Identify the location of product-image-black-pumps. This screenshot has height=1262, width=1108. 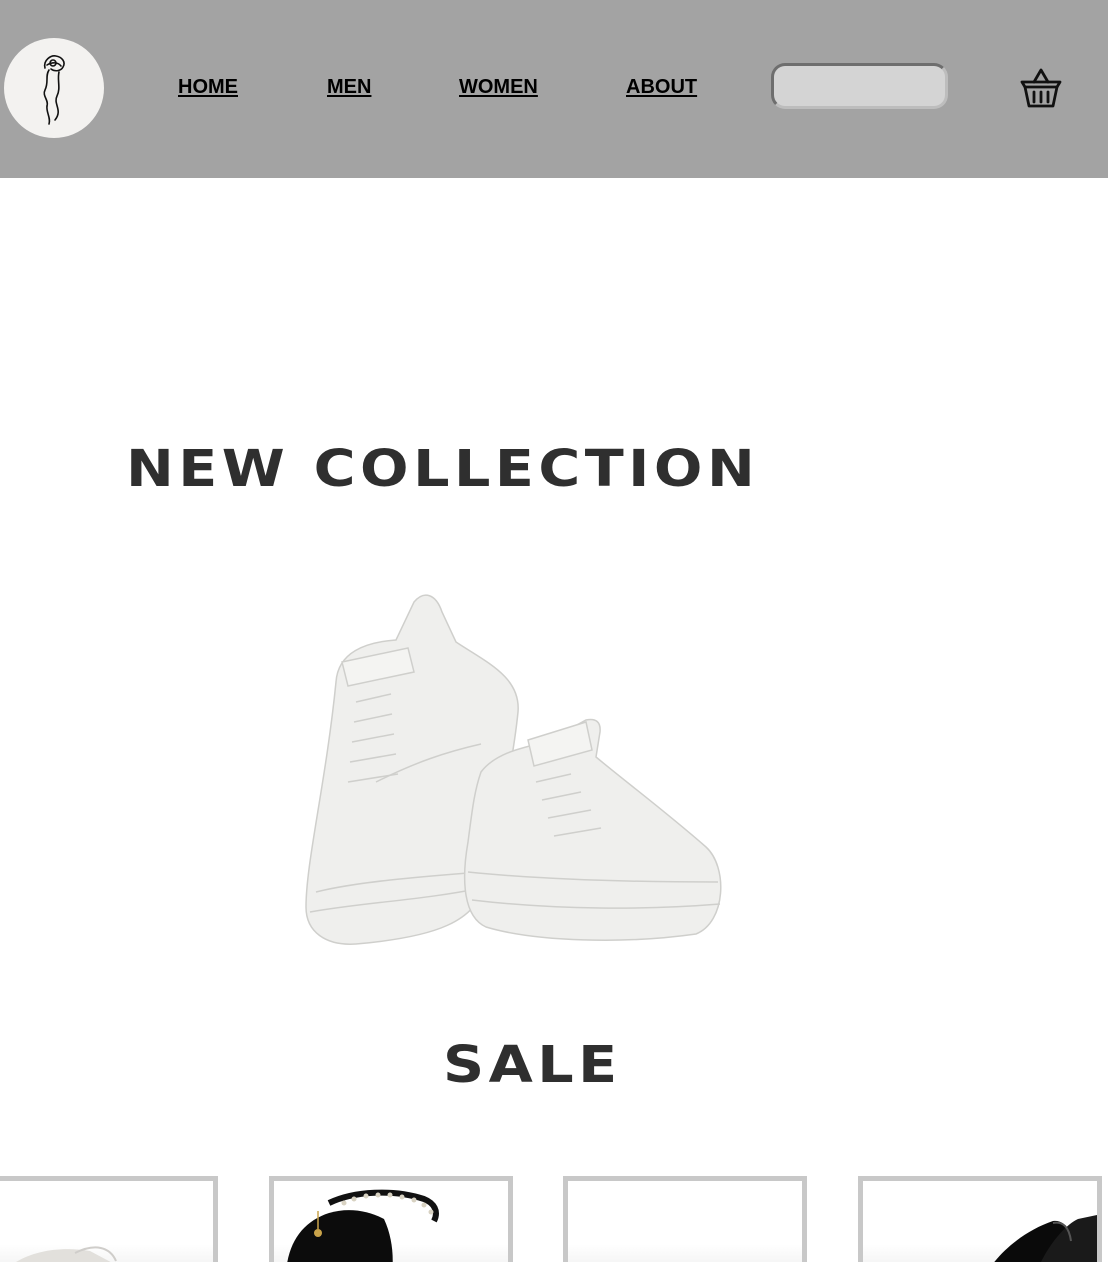
(1045, 1238).